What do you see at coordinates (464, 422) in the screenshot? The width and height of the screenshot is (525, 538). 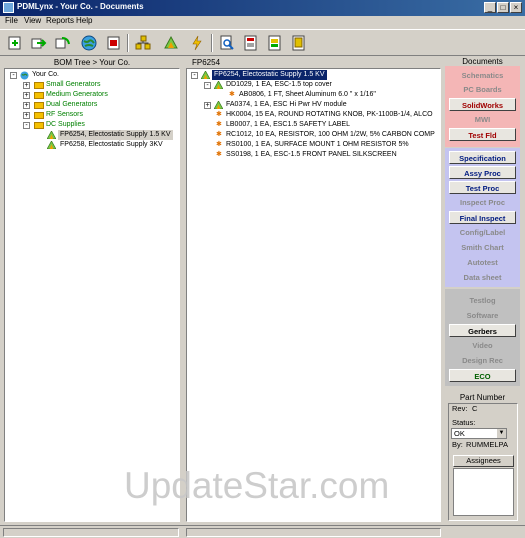 I see `status-label: Status:` at bounding box center [464, 422].